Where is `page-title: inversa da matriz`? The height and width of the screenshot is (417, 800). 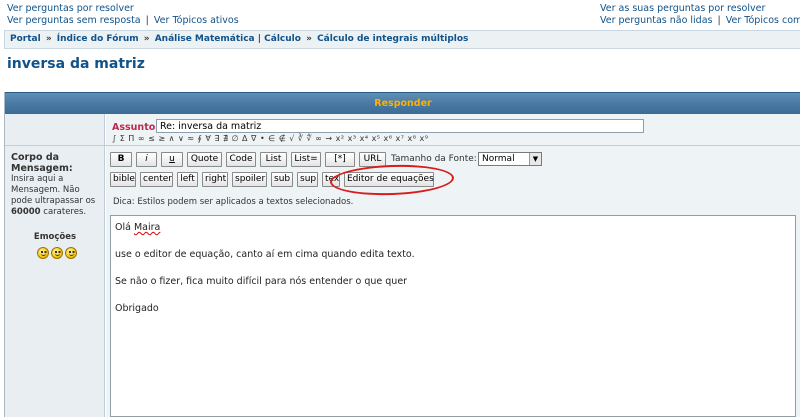 page-title: inversa da matriz is located at coordinates (76, 64).